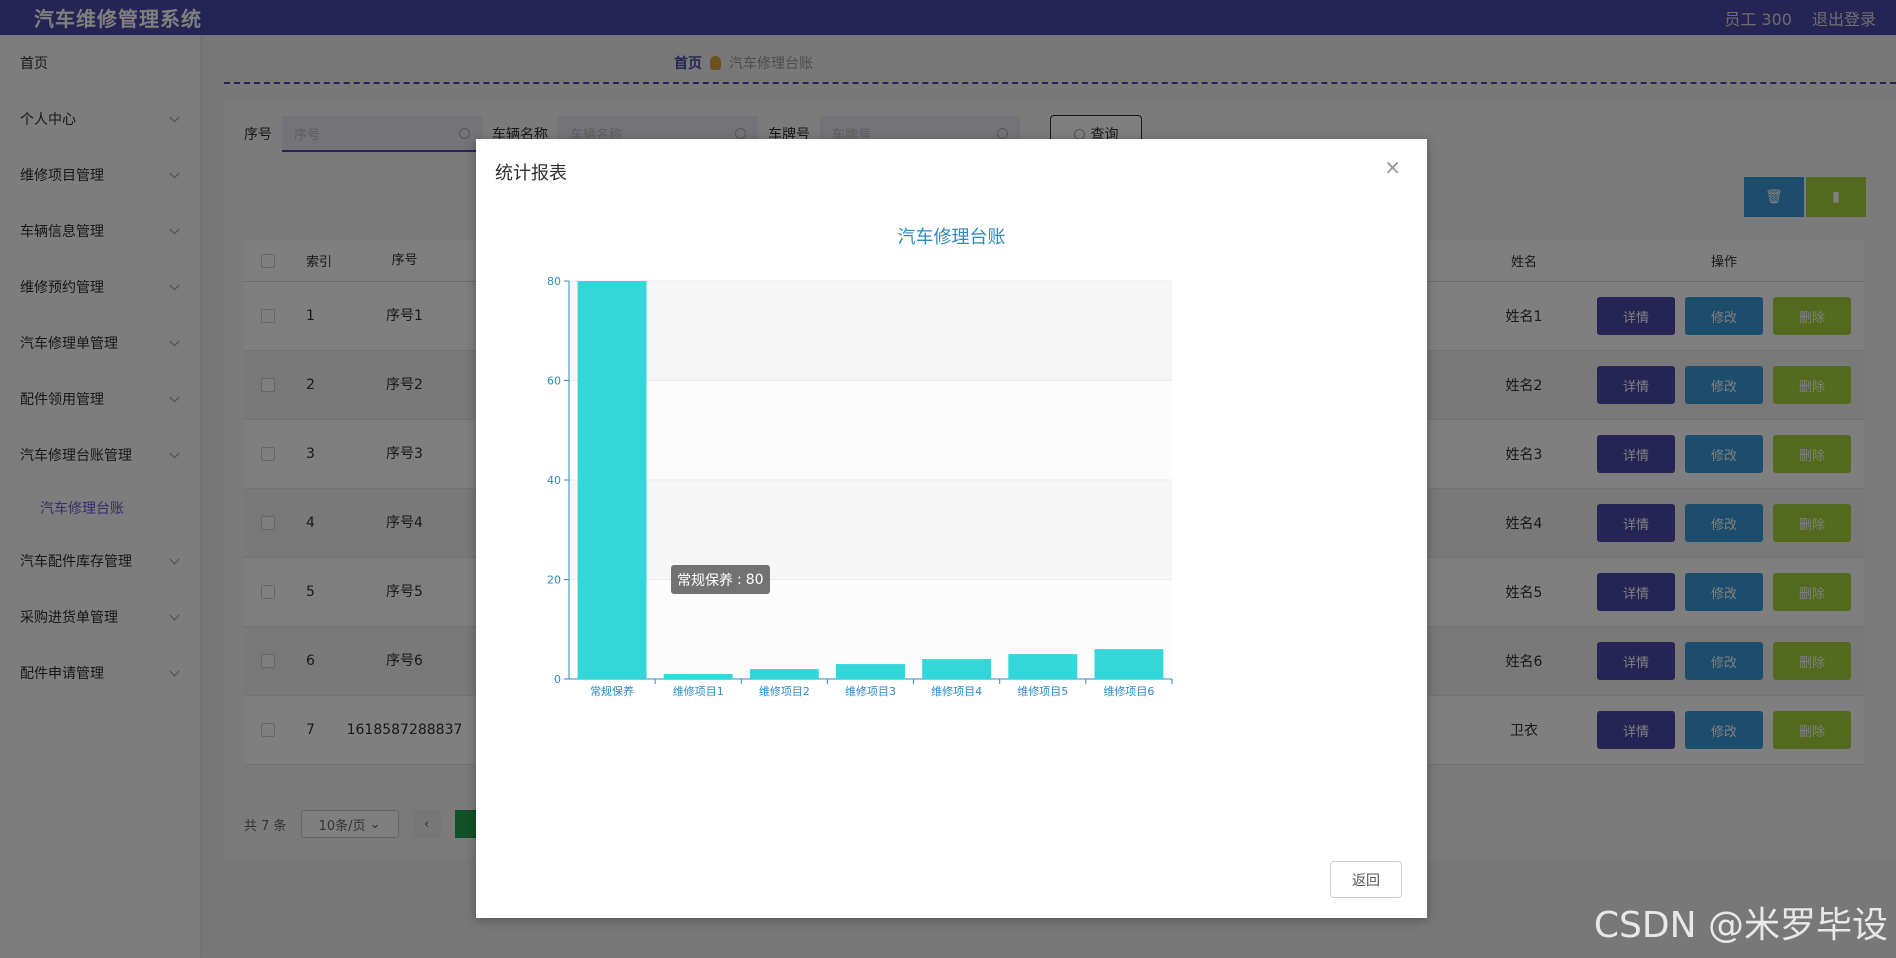 This screenshot has width=1896, height=958. What do you see at coordinates (554, 480) in the screenshot?
I see `y-tick-label: 40` at bounding box center [554, 480].